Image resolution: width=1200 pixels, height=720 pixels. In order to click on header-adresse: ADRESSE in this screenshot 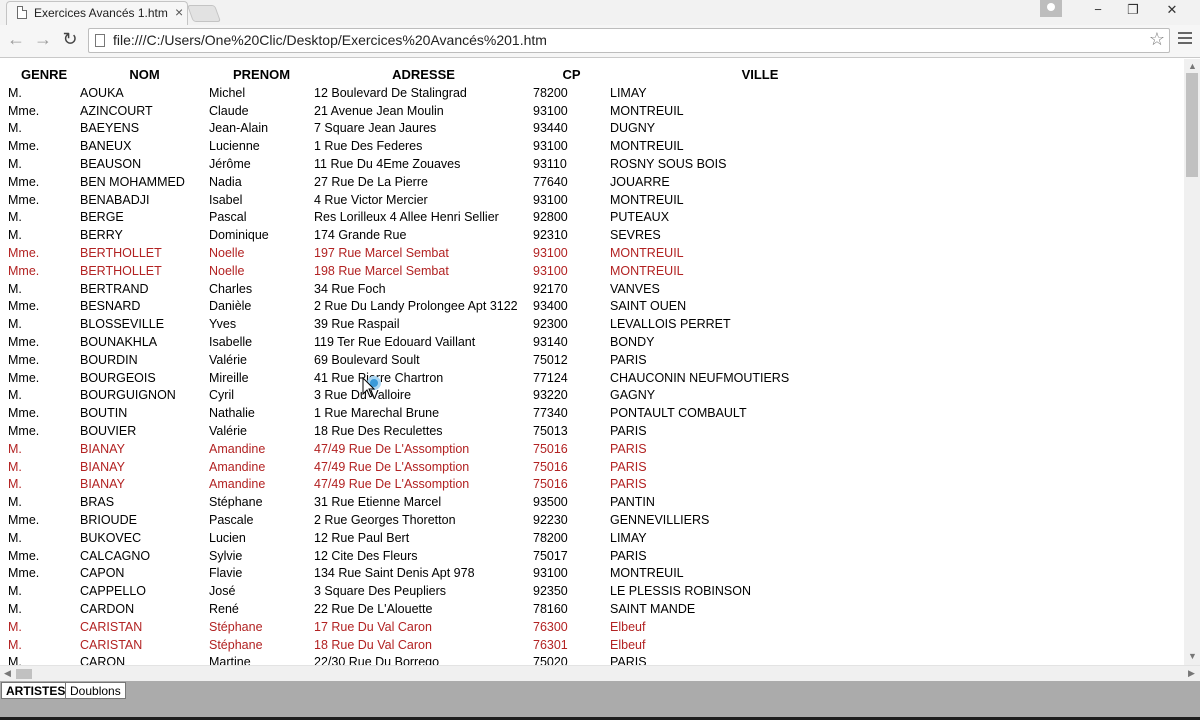, I will do `click(423, 74)`.